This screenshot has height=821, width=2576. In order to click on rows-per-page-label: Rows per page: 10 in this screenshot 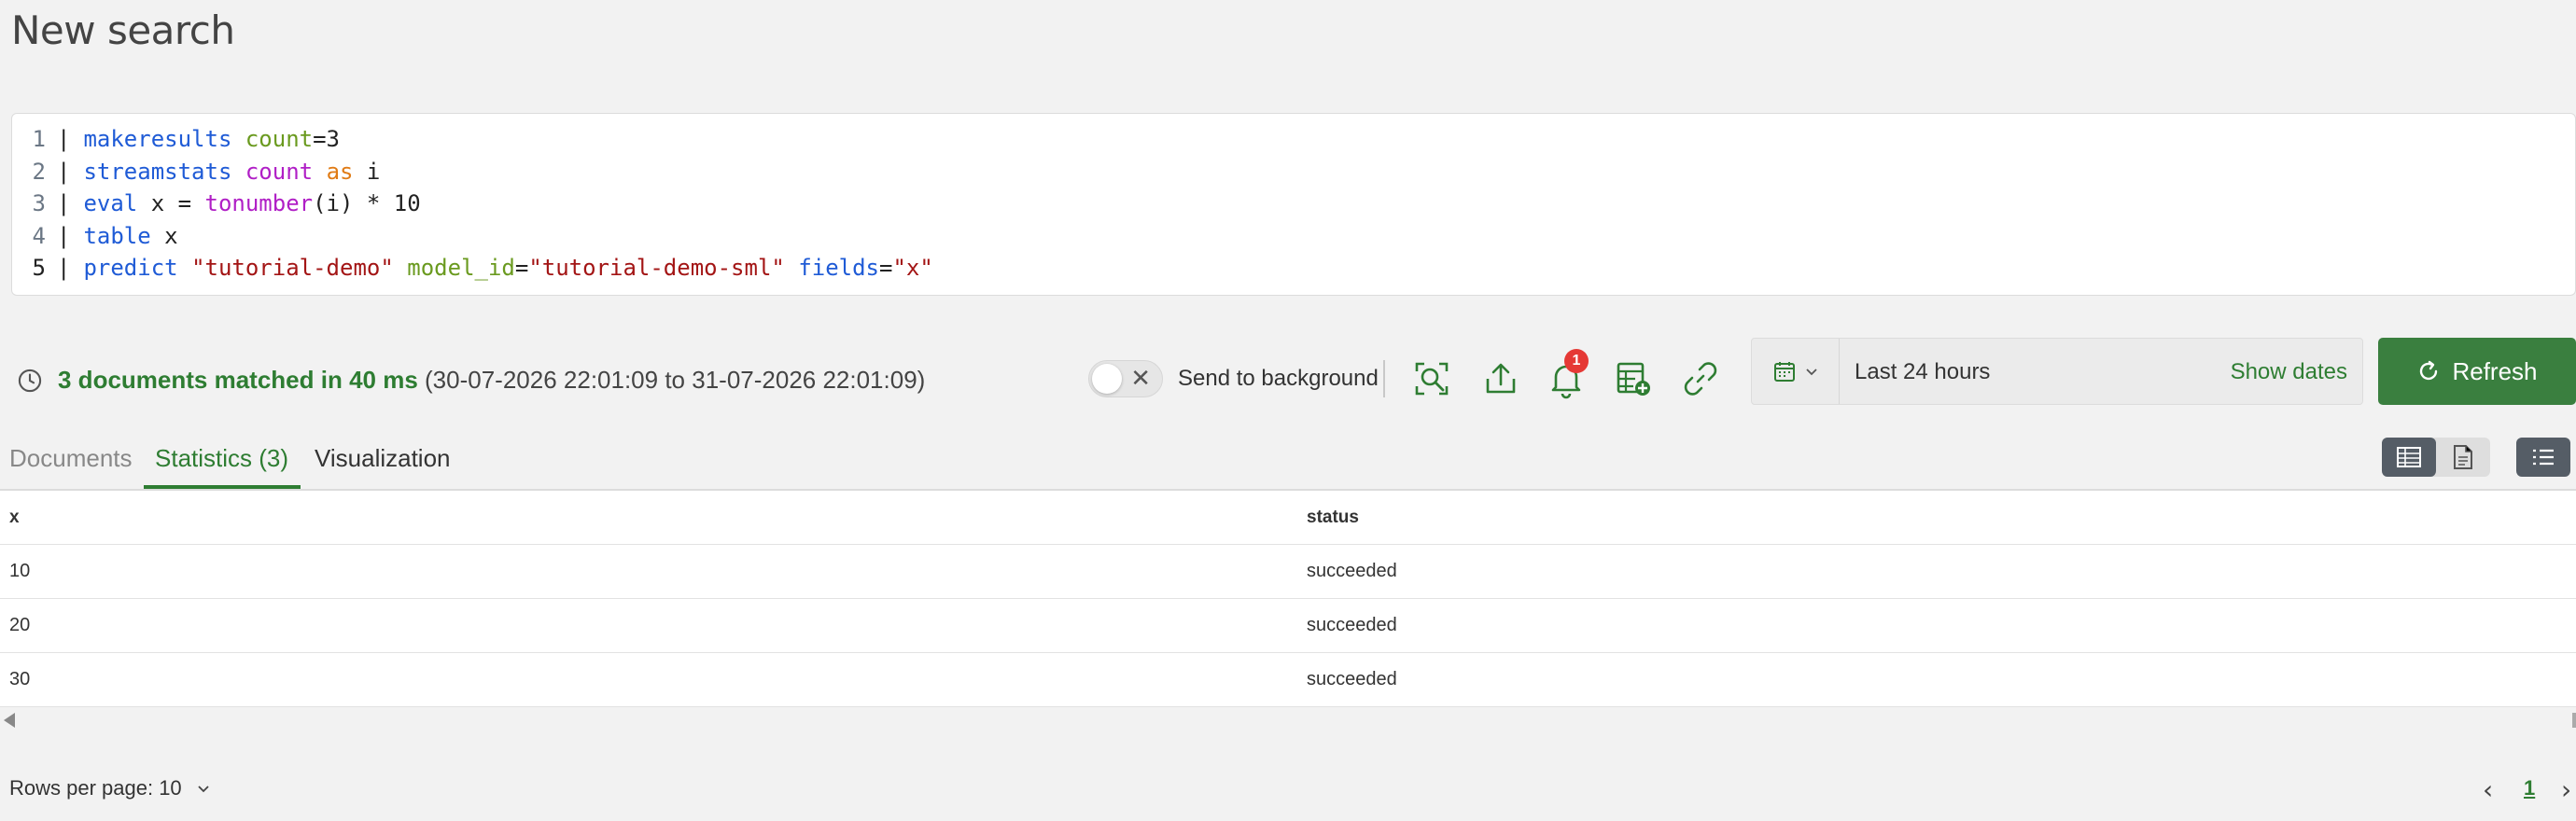, I will do `click(95, 788)`.